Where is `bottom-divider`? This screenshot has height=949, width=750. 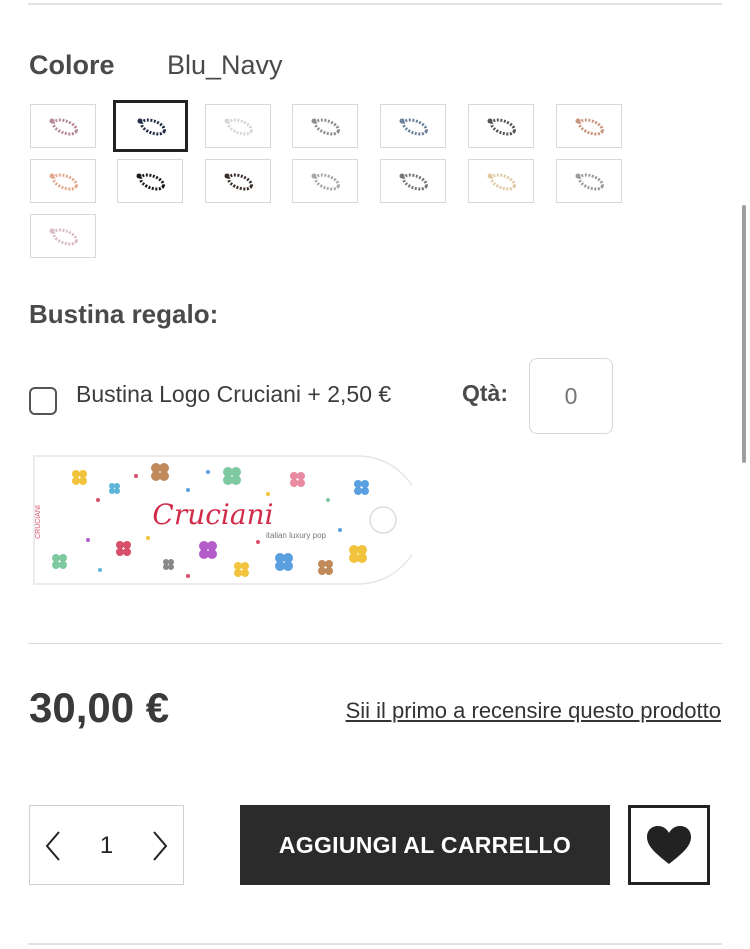 bottom-divider is located at coordinates (375, 944).